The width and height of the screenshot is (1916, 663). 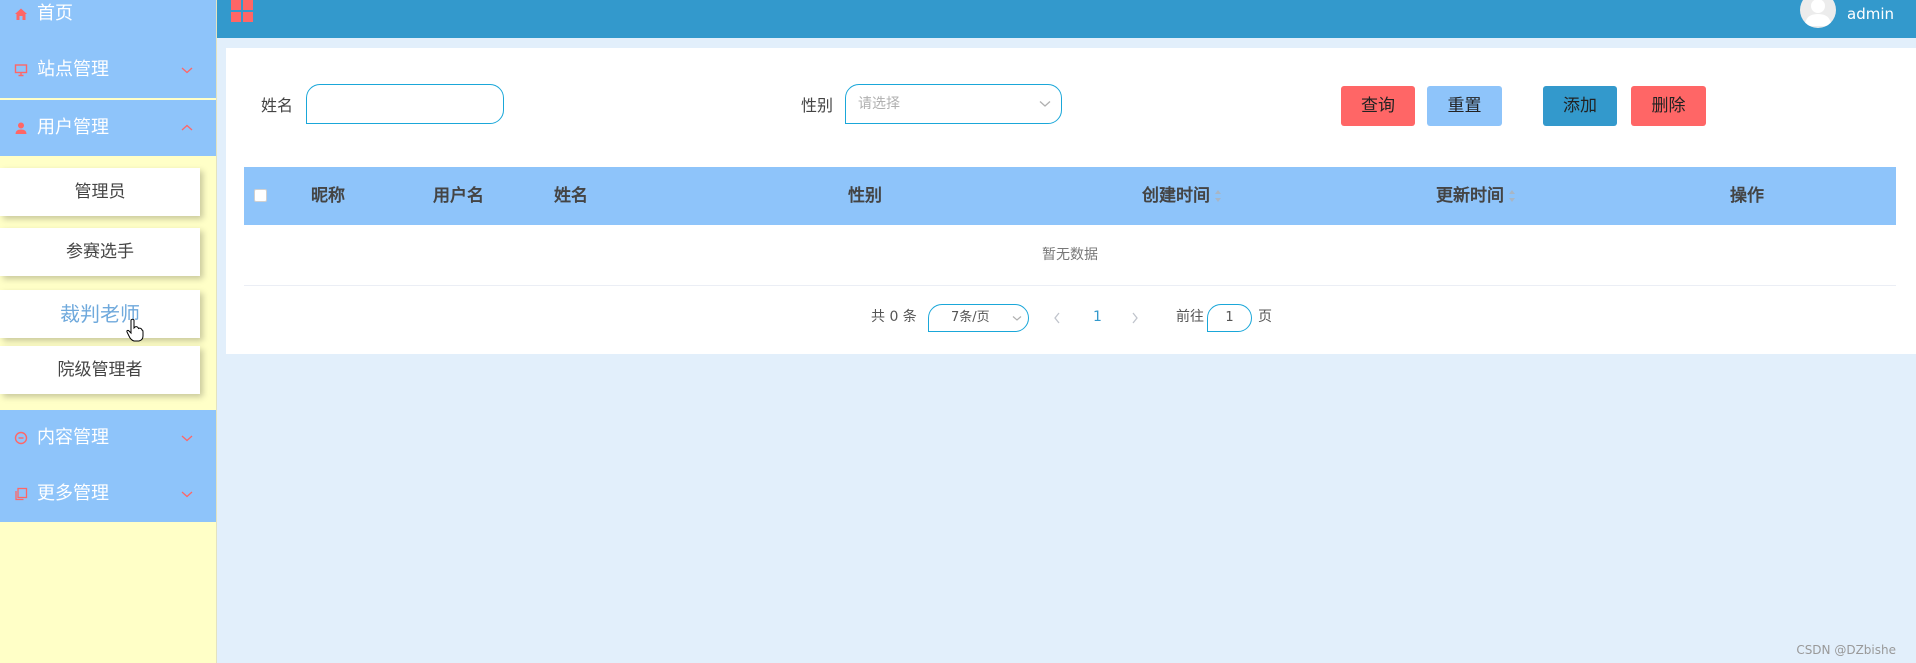 What do you see at coordinates (21, 494) in the screenshot?
I see `copy-icon` at bounding box center [21, 494].